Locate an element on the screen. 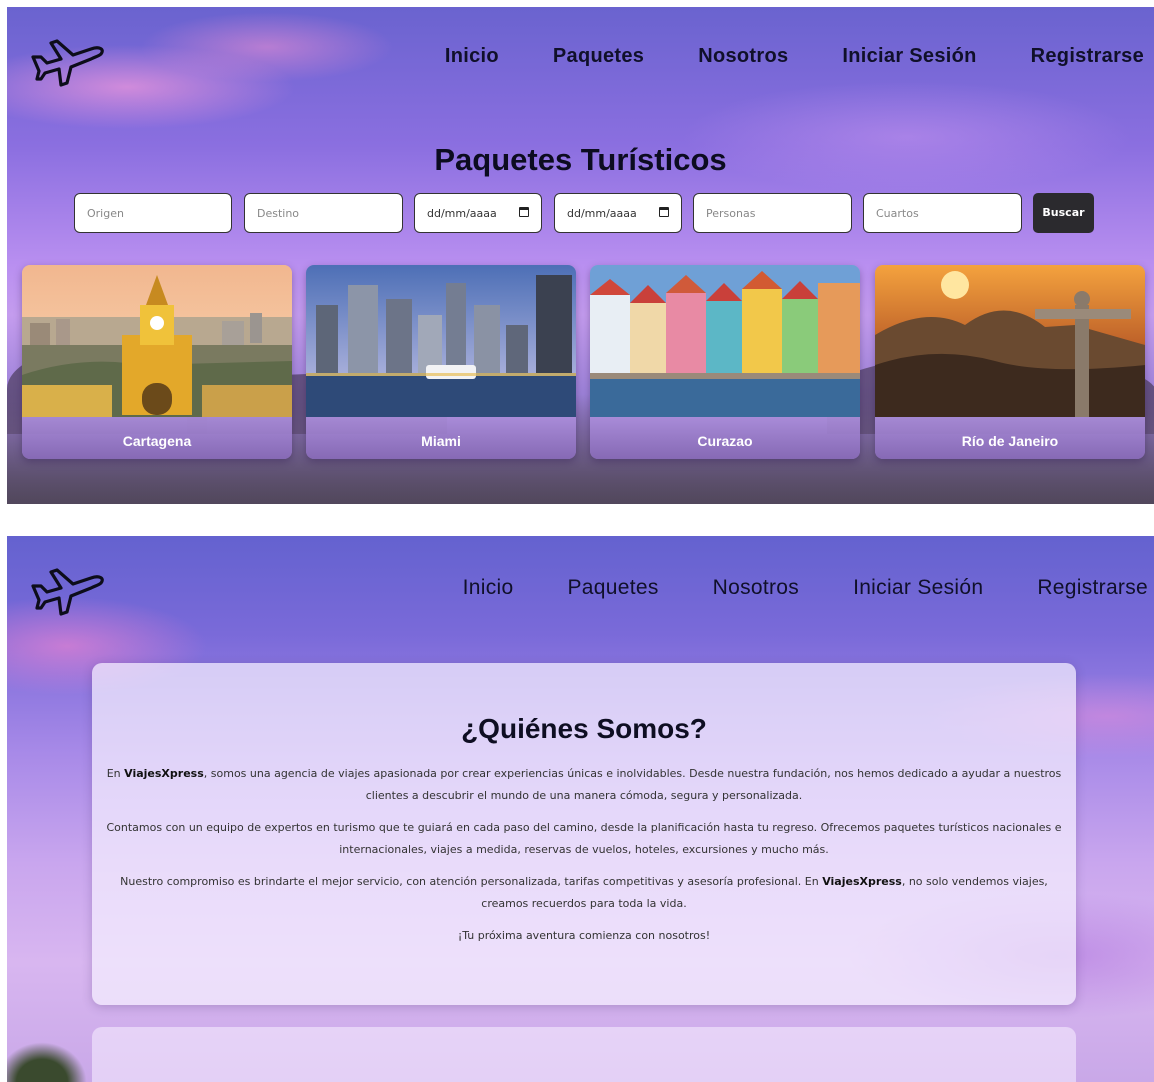 Image resolution: width=1154 pixels, height=1082 pixels. cartagena-image is located at coordinates (157, 341).